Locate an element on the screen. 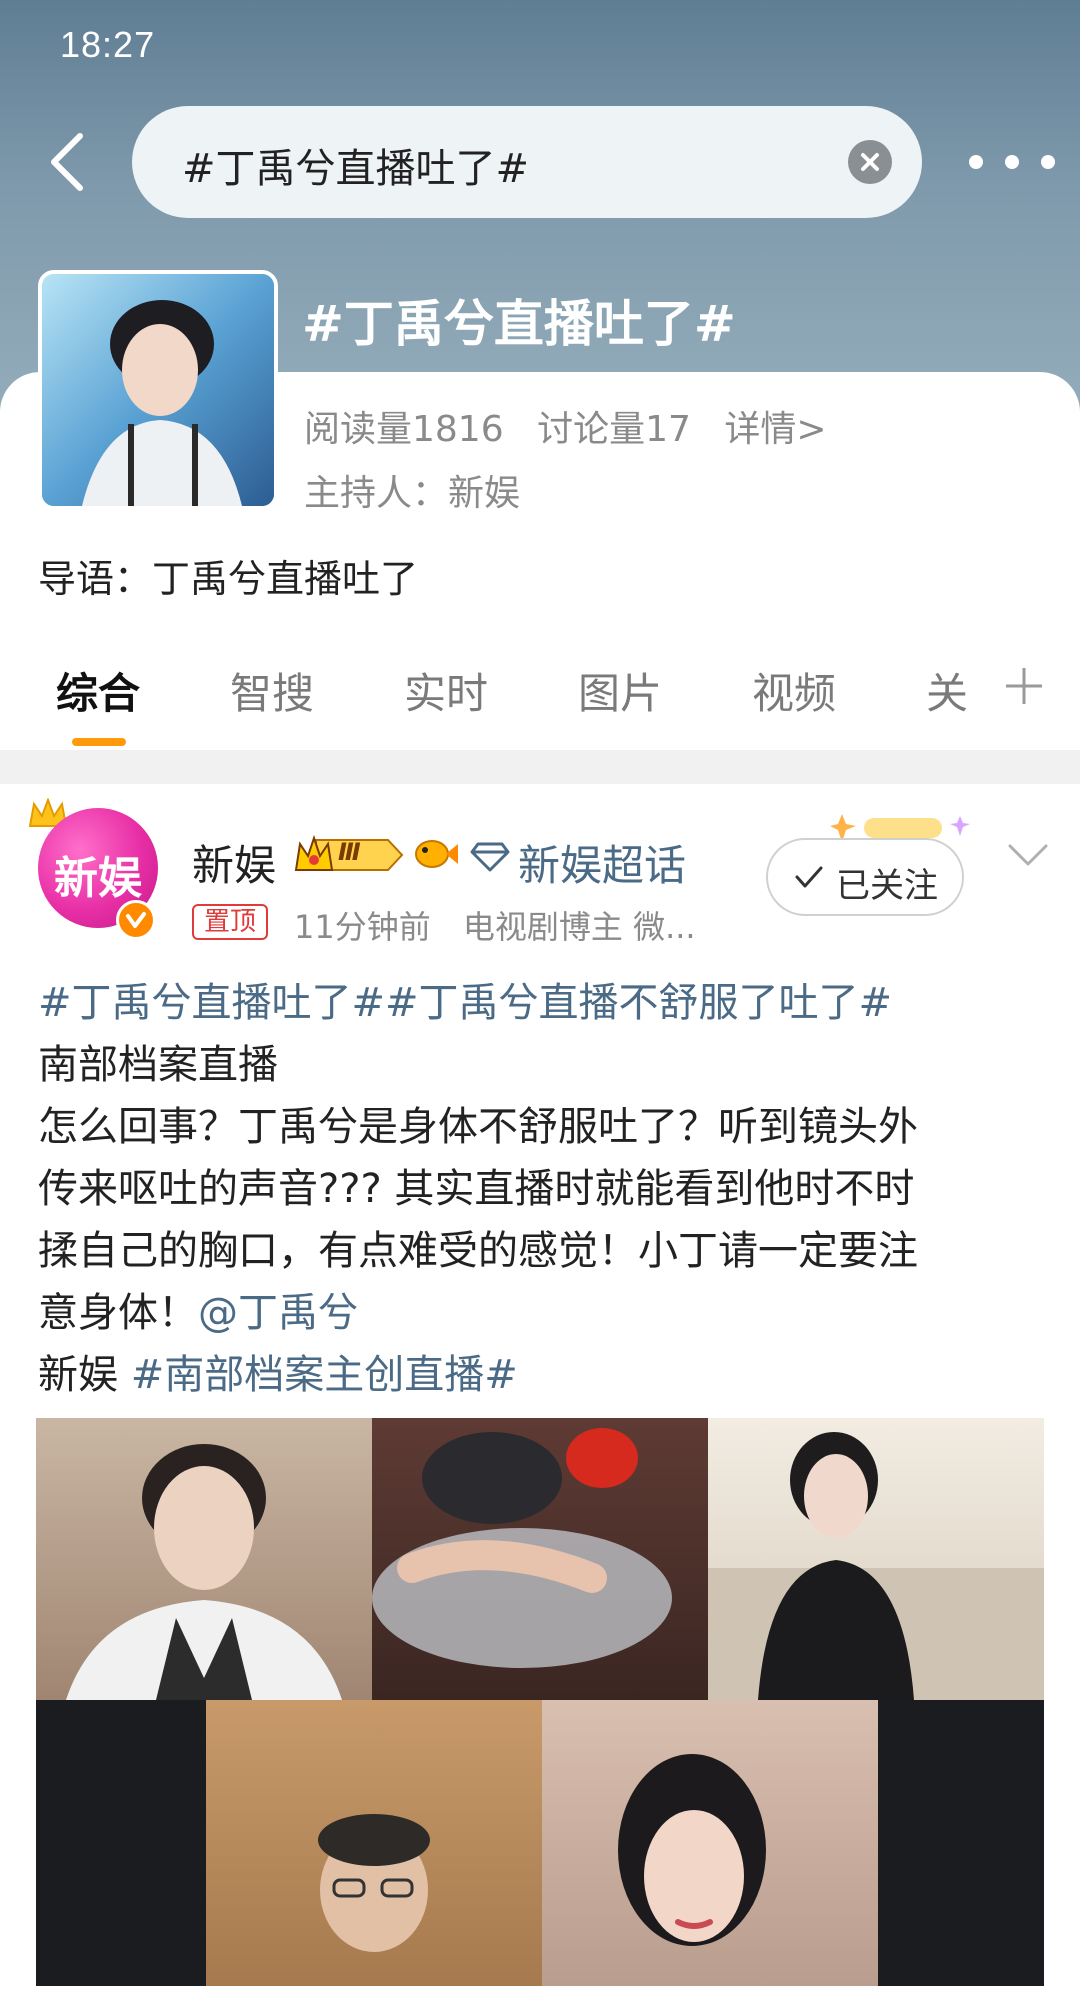 The width and height of the screenshot is (1080, 2014). post-line: 揉自己的胸口，有点难受的感觉！小丁请一定要注 is located at coordinates (478, 1251).